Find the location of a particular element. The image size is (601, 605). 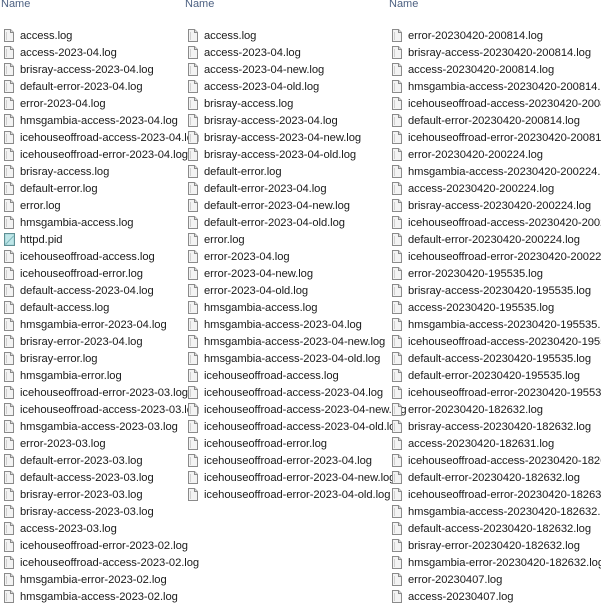

file-list-item: default-access-2023-03.log is located at coordinates (91, 477).